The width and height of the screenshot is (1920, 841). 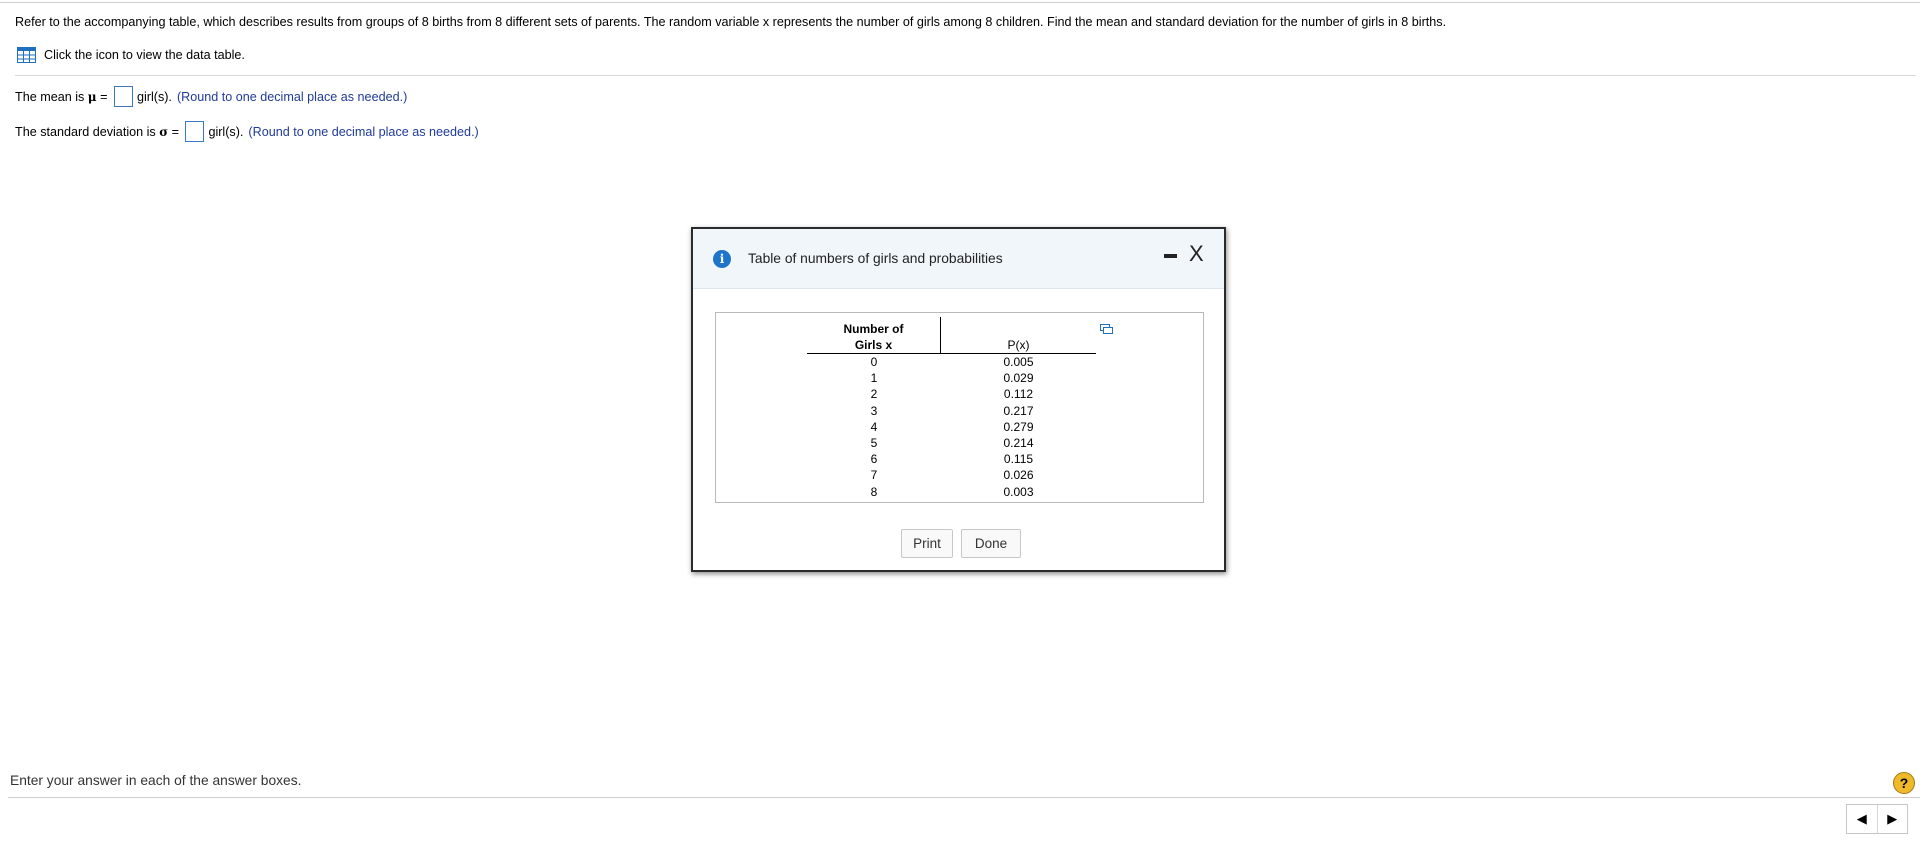 What do you see at coordinates (195, 131) in the screenshot?
I see `sd-answer-input` at bounding box center [195, 131].